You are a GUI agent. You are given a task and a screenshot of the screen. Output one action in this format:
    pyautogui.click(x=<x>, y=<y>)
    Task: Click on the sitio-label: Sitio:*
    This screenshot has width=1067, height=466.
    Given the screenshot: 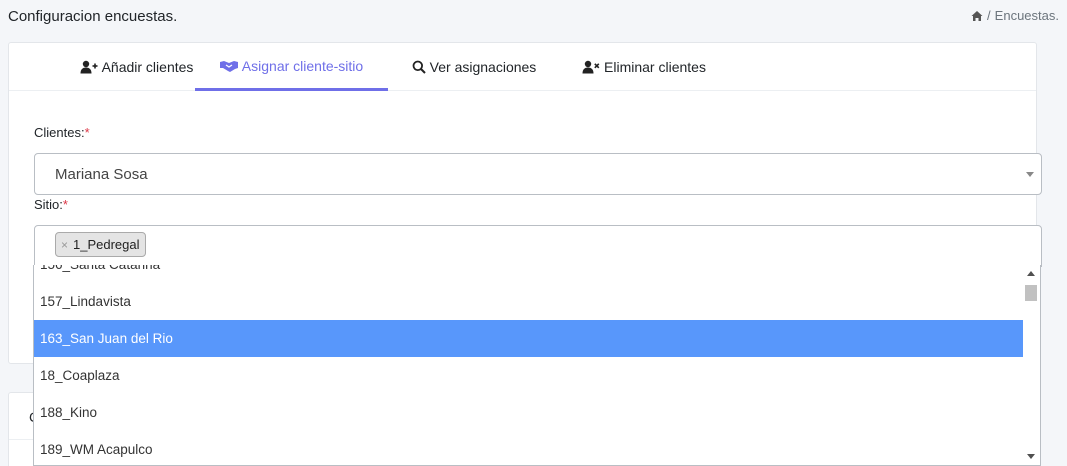 What is the action you would take?
    pyautogui.click(x=51, y=204)
    